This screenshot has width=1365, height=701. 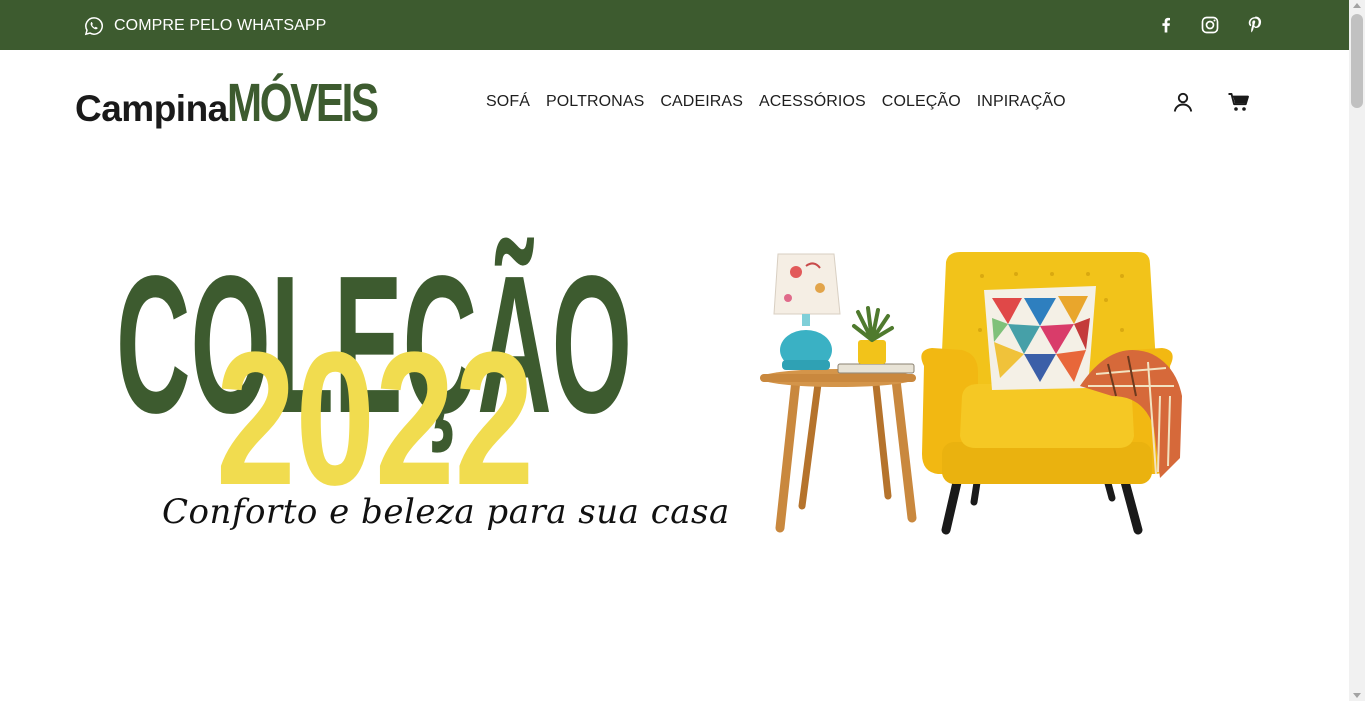 I want to click on instagram-icon, so click(x=1210, y=25).